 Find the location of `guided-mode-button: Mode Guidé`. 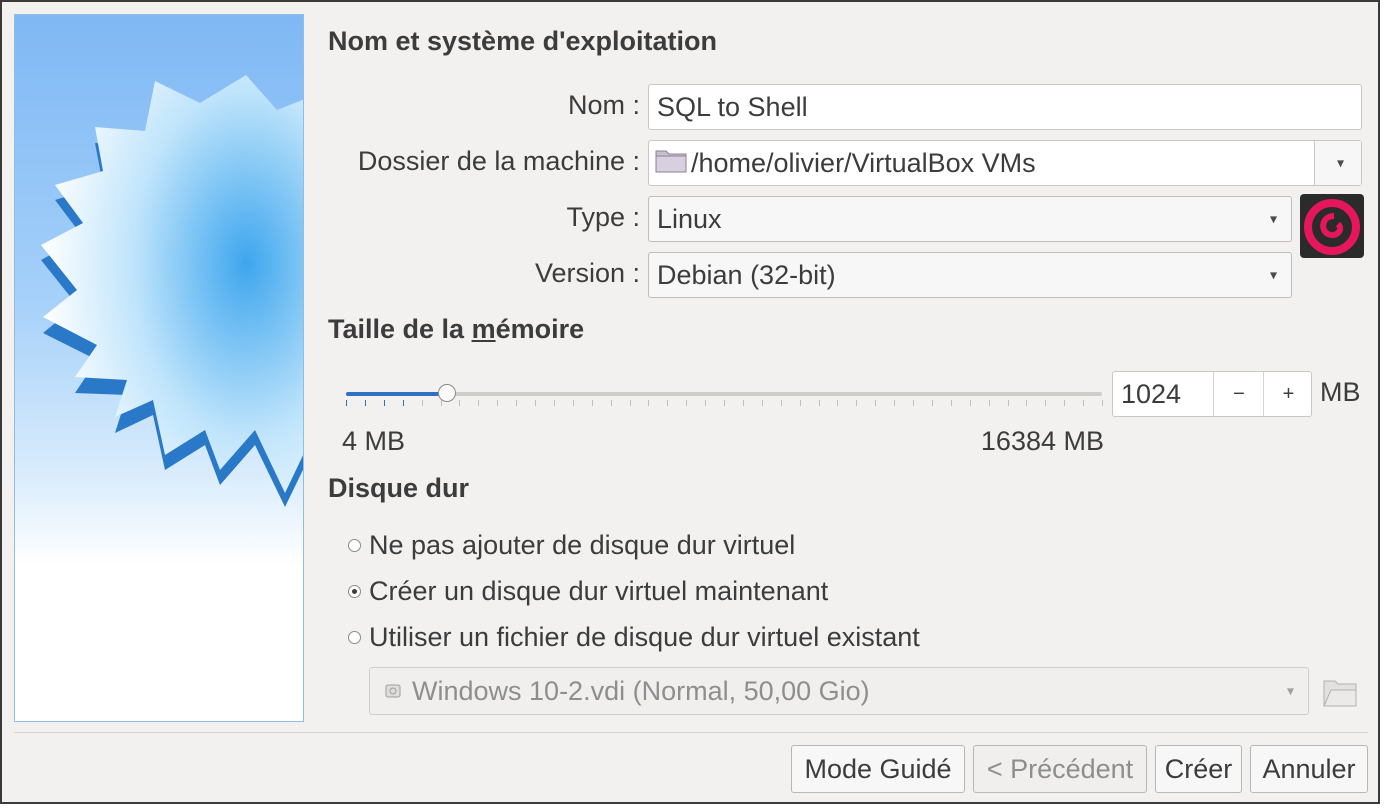

guided-mode-button: Mode Guidé is located at coordinates (878, 769).